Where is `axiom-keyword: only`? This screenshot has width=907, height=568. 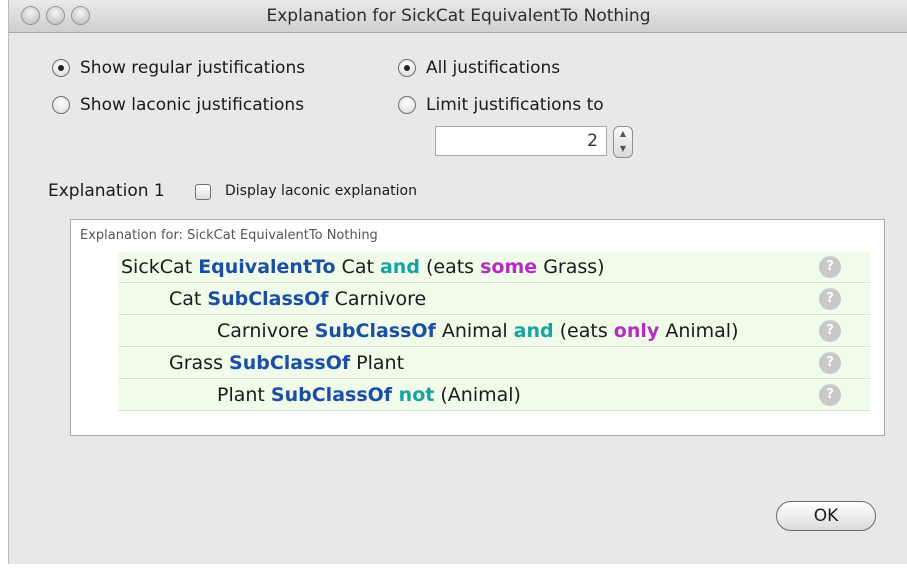 axiom-keyword: only is located at coordinates (636, 331).